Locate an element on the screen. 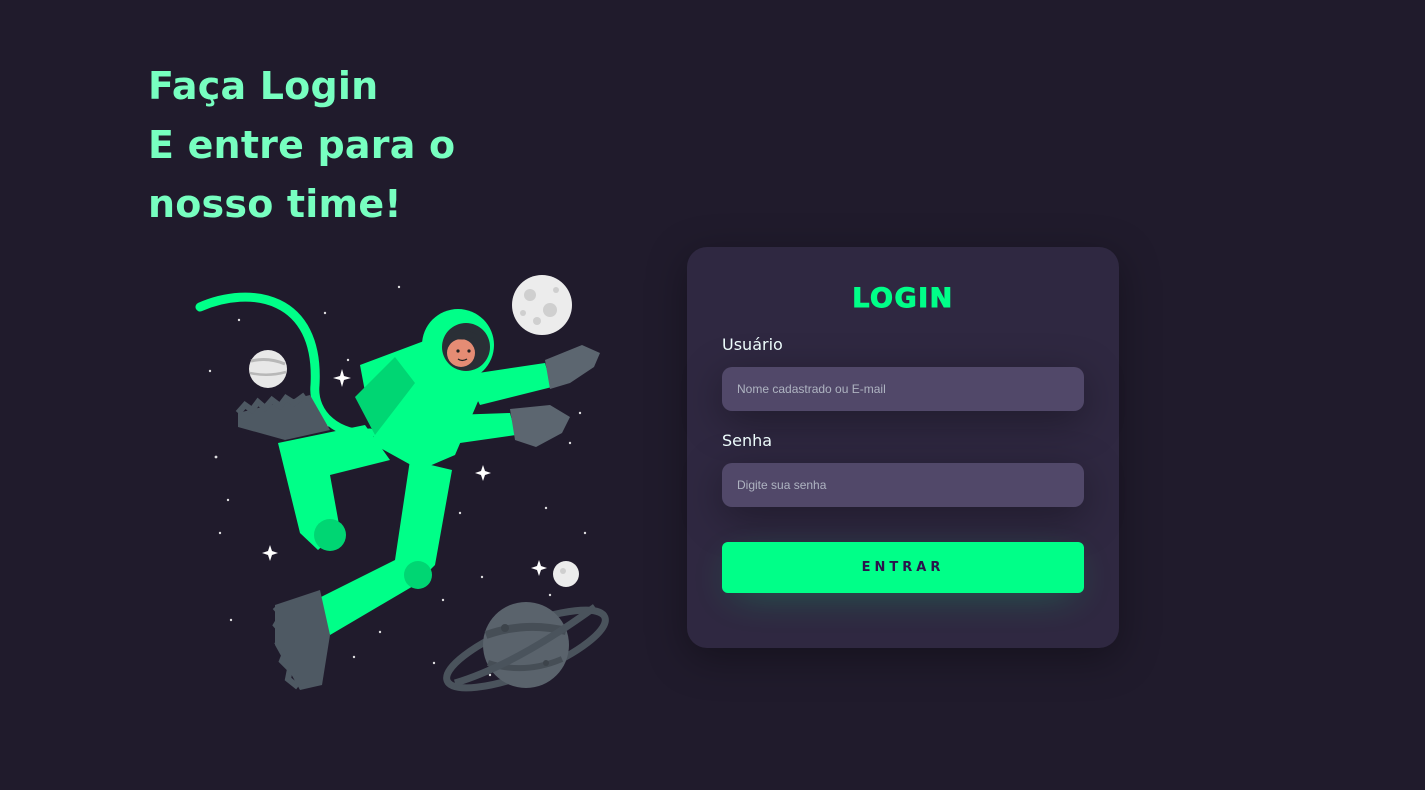  small-planet is located at coordinates (268, 369).